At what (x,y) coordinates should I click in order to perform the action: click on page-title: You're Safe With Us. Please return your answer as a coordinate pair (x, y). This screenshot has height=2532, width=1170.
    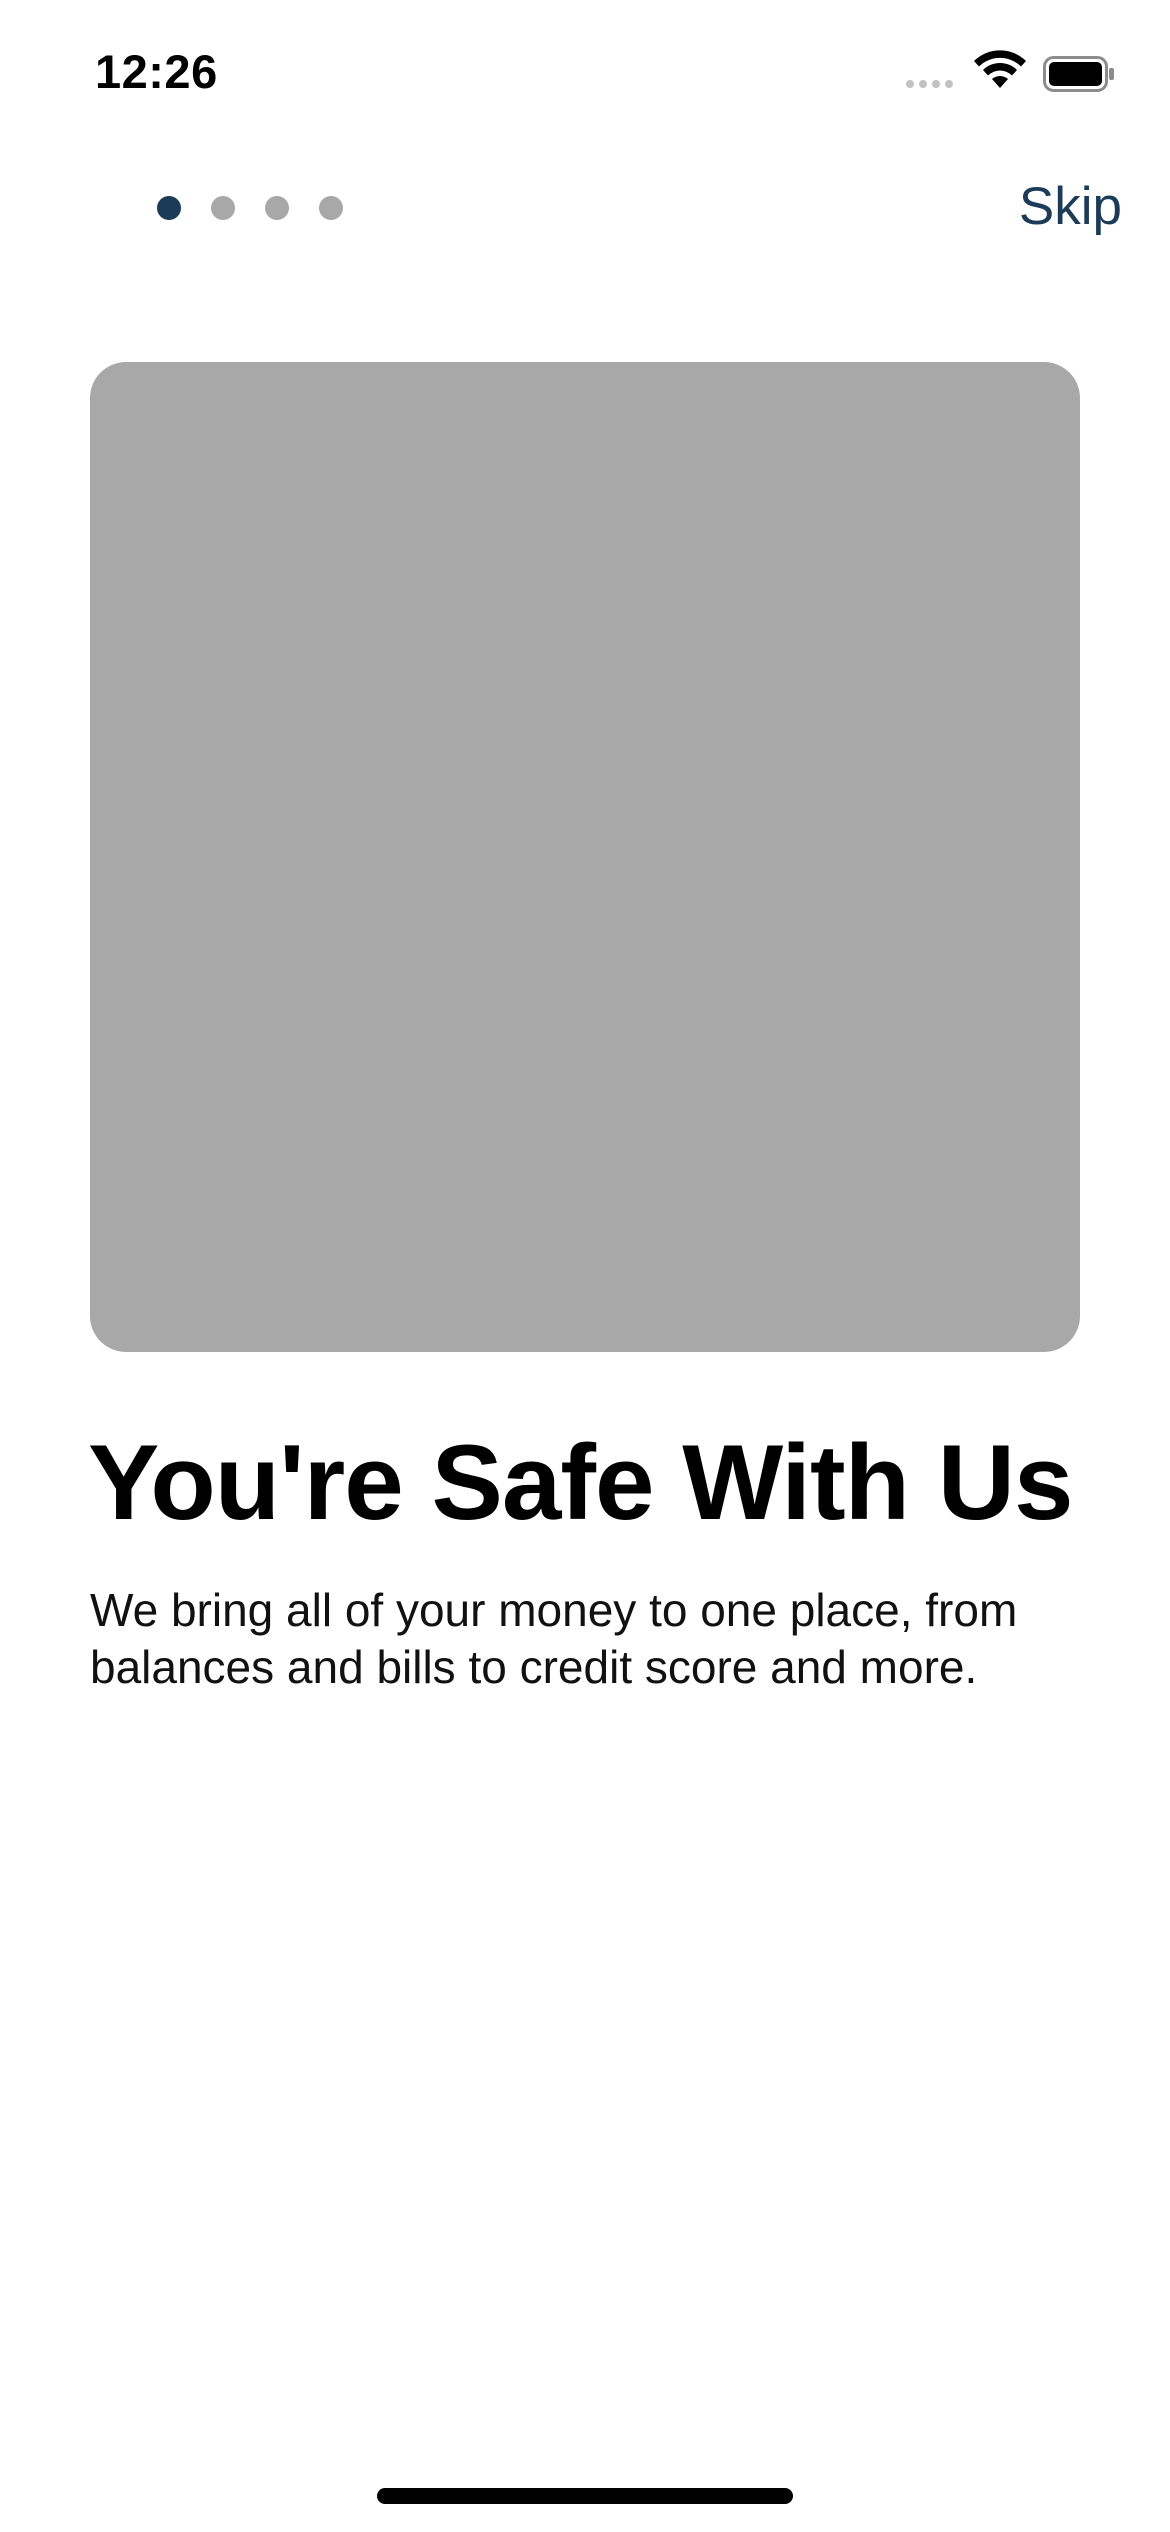
    Looking at the image, I should click on (580, 1482).